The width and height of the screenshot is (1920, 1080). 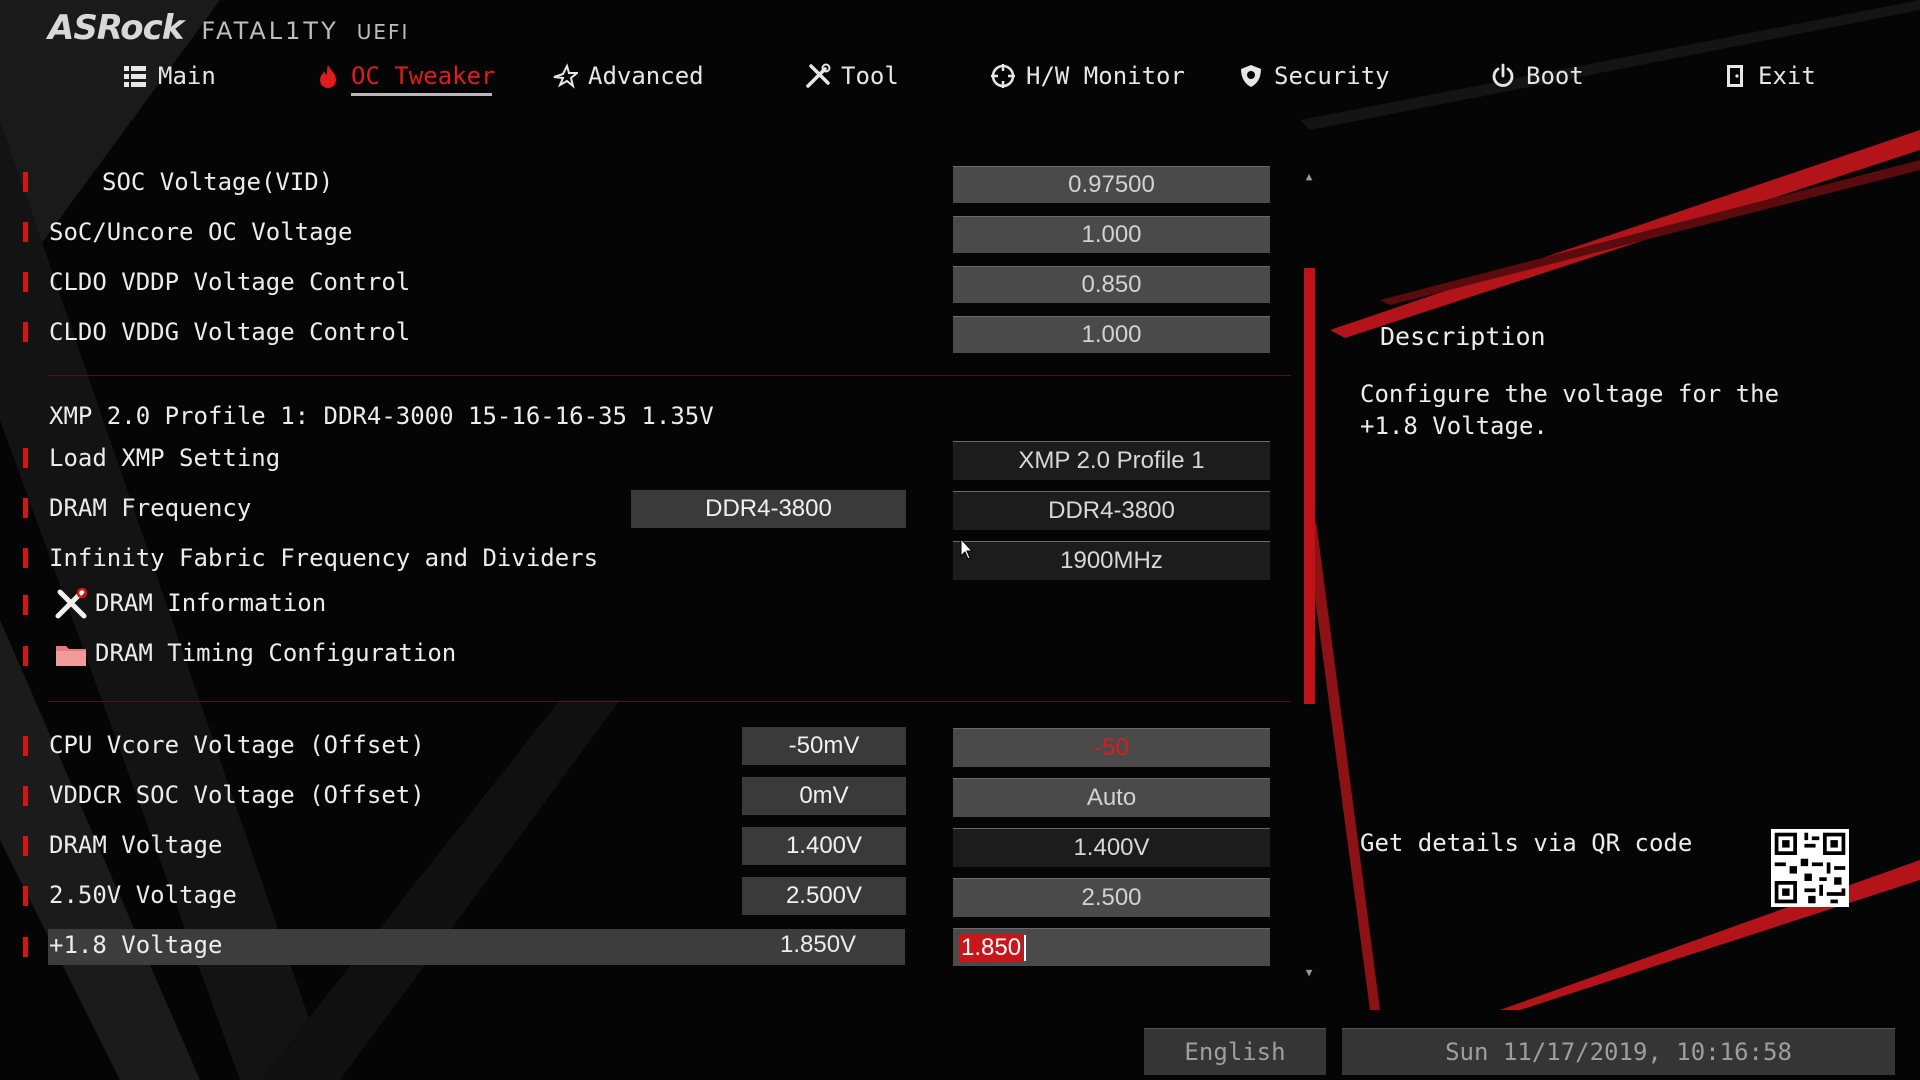 What do you see at coordinates (1111, 460) in the screenshot?
I see `load-xmp-value: XMP 2.0 Profile 1` at bounding box center [1111, 460].